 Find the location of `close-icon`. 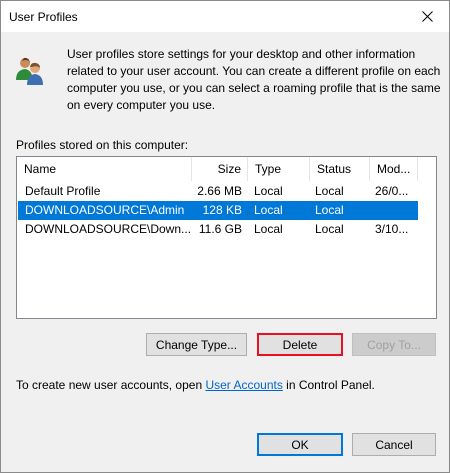

close-icon is located at coordinates (427, 16).